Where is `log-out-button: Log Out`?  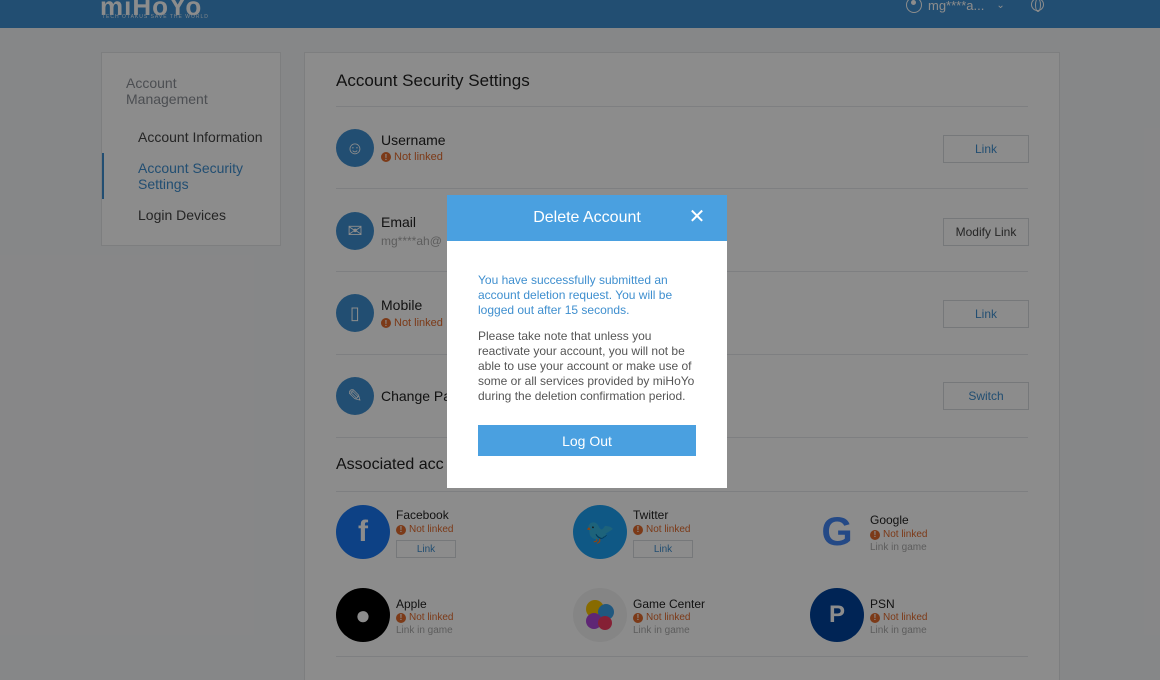
log-out-button: Log Out is located at coordinates (587, 440).